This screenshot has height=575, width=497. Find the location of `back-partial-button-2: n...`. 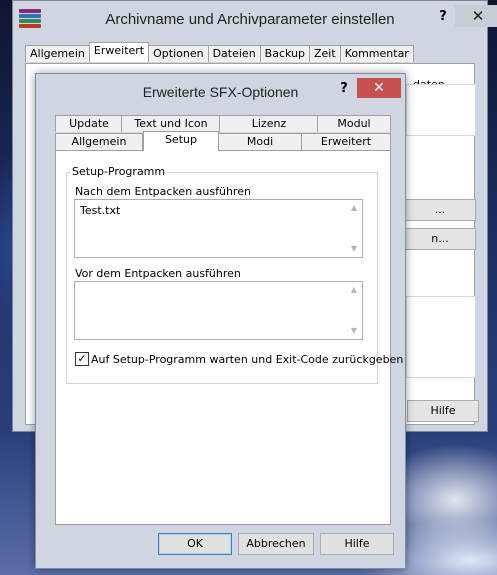

back-partial-button-2: n... is located at coordinates (440, 239).